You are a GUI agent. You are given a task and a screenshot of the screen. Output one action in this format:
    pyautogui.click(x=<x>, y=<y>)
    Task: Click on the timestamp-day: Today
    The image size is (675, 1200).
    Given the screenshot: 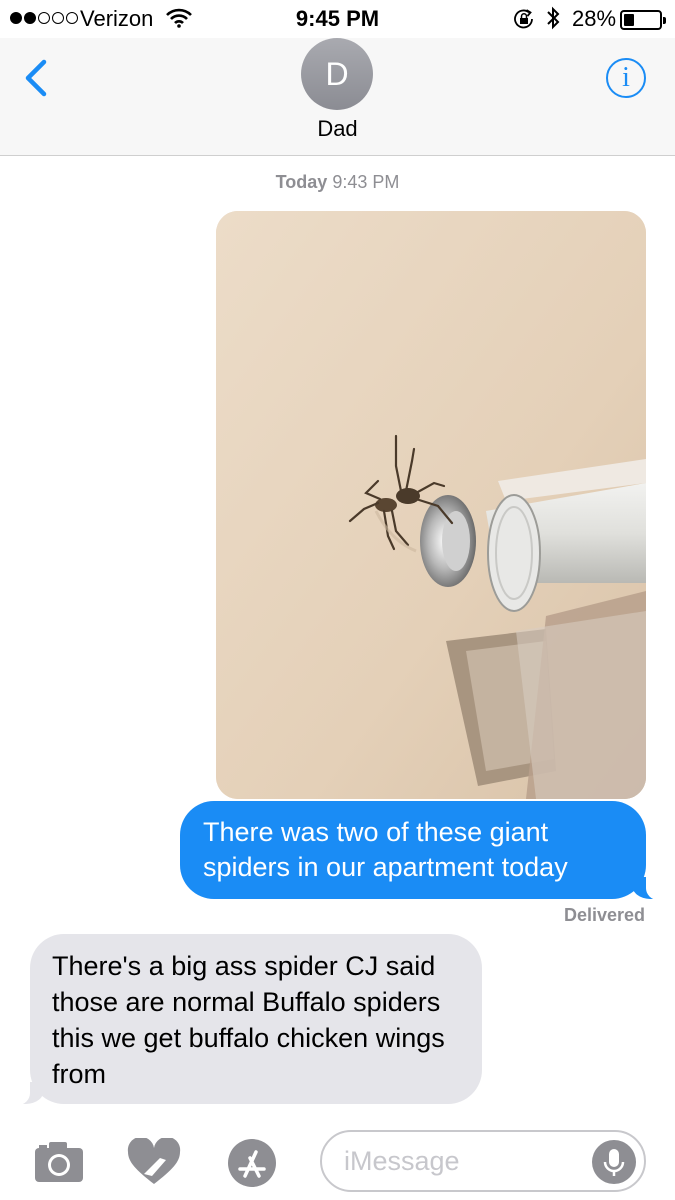 What is the action you would take?
    pyautogui.click(x=301, y=182)
    